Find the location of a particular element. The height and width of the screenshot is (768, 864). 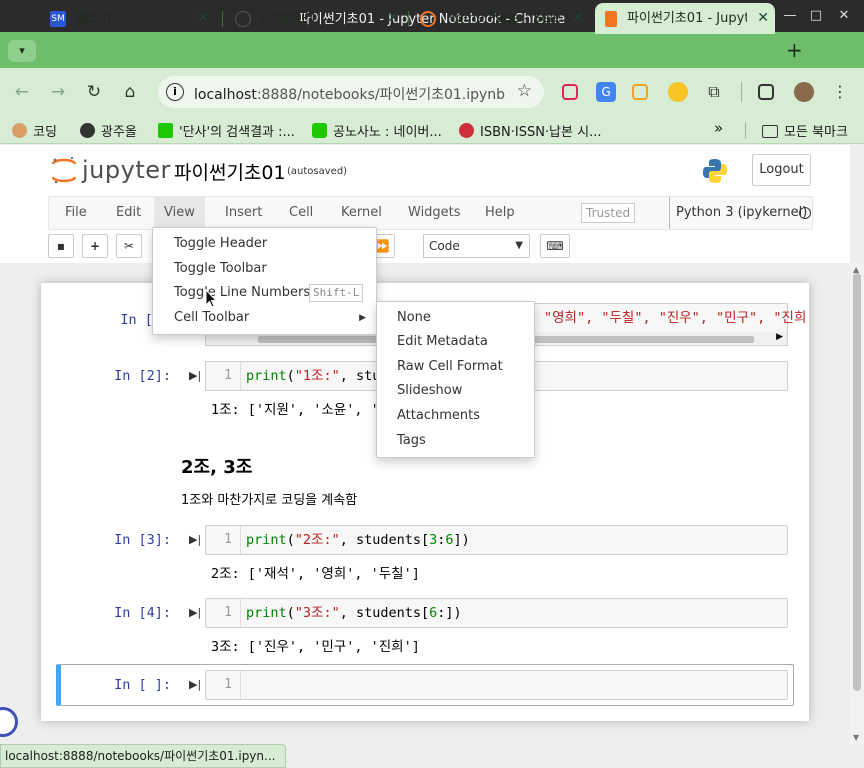

reload-icon: ↻ is located at coordinates (94, 92).